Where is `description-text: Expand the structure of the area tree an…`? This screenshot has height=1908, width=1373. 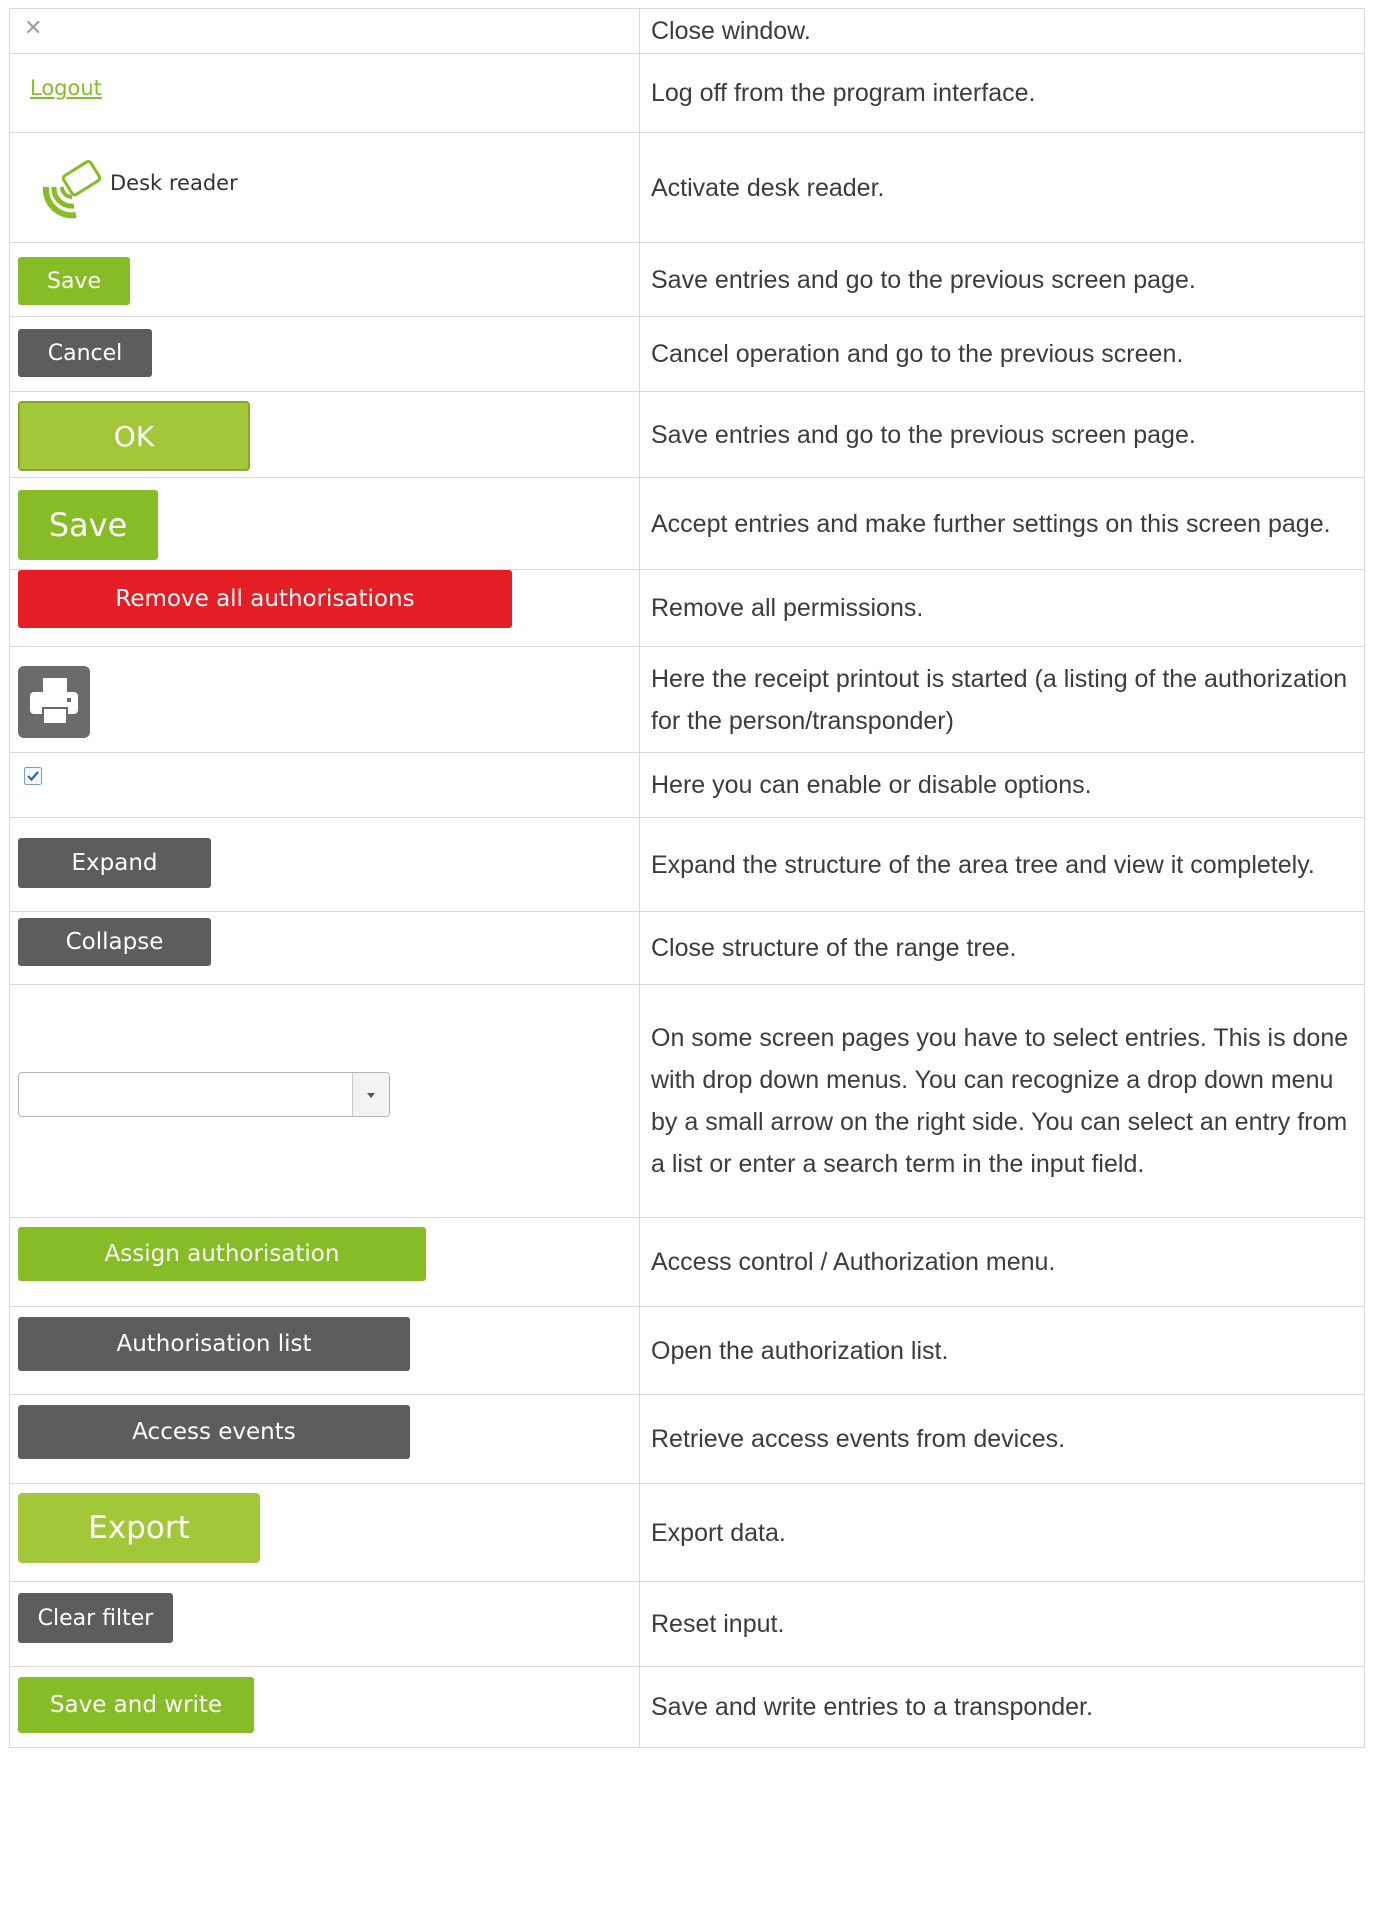
description-text: Expand the structure of the area tree an… is located at coordinates (983, 864).